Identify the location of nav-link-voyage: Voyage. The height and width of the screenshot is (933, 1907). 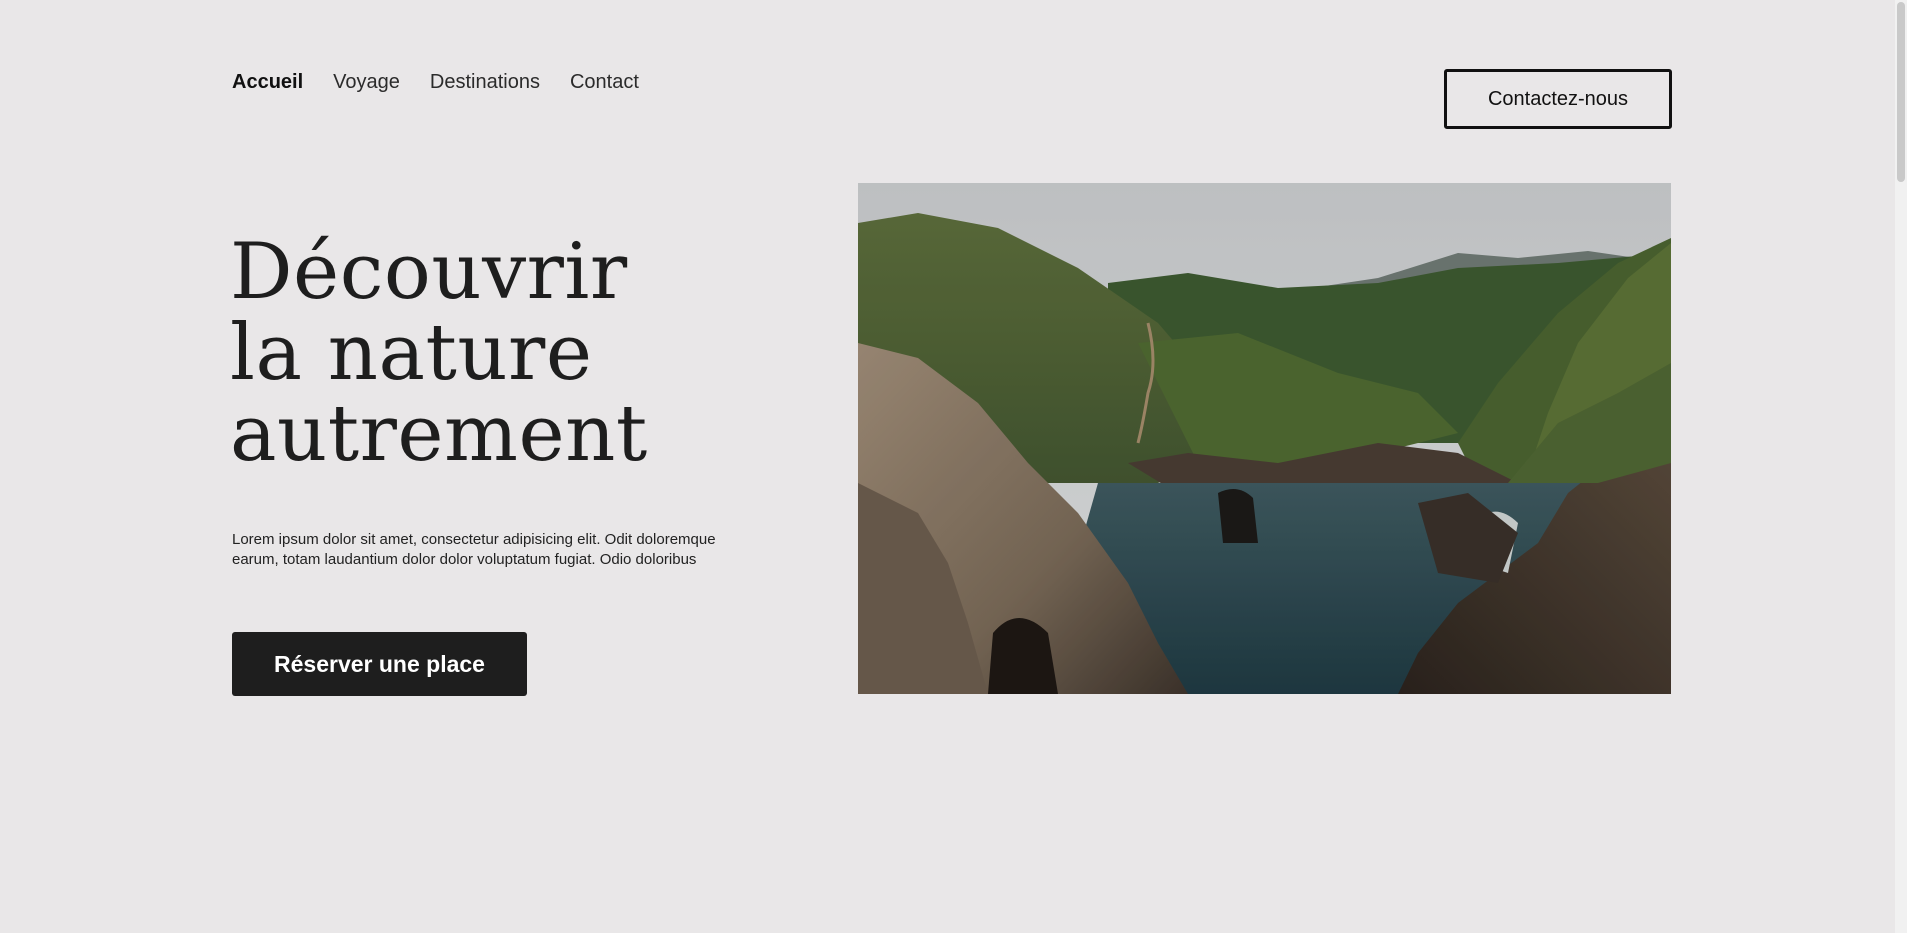
(366, 82).